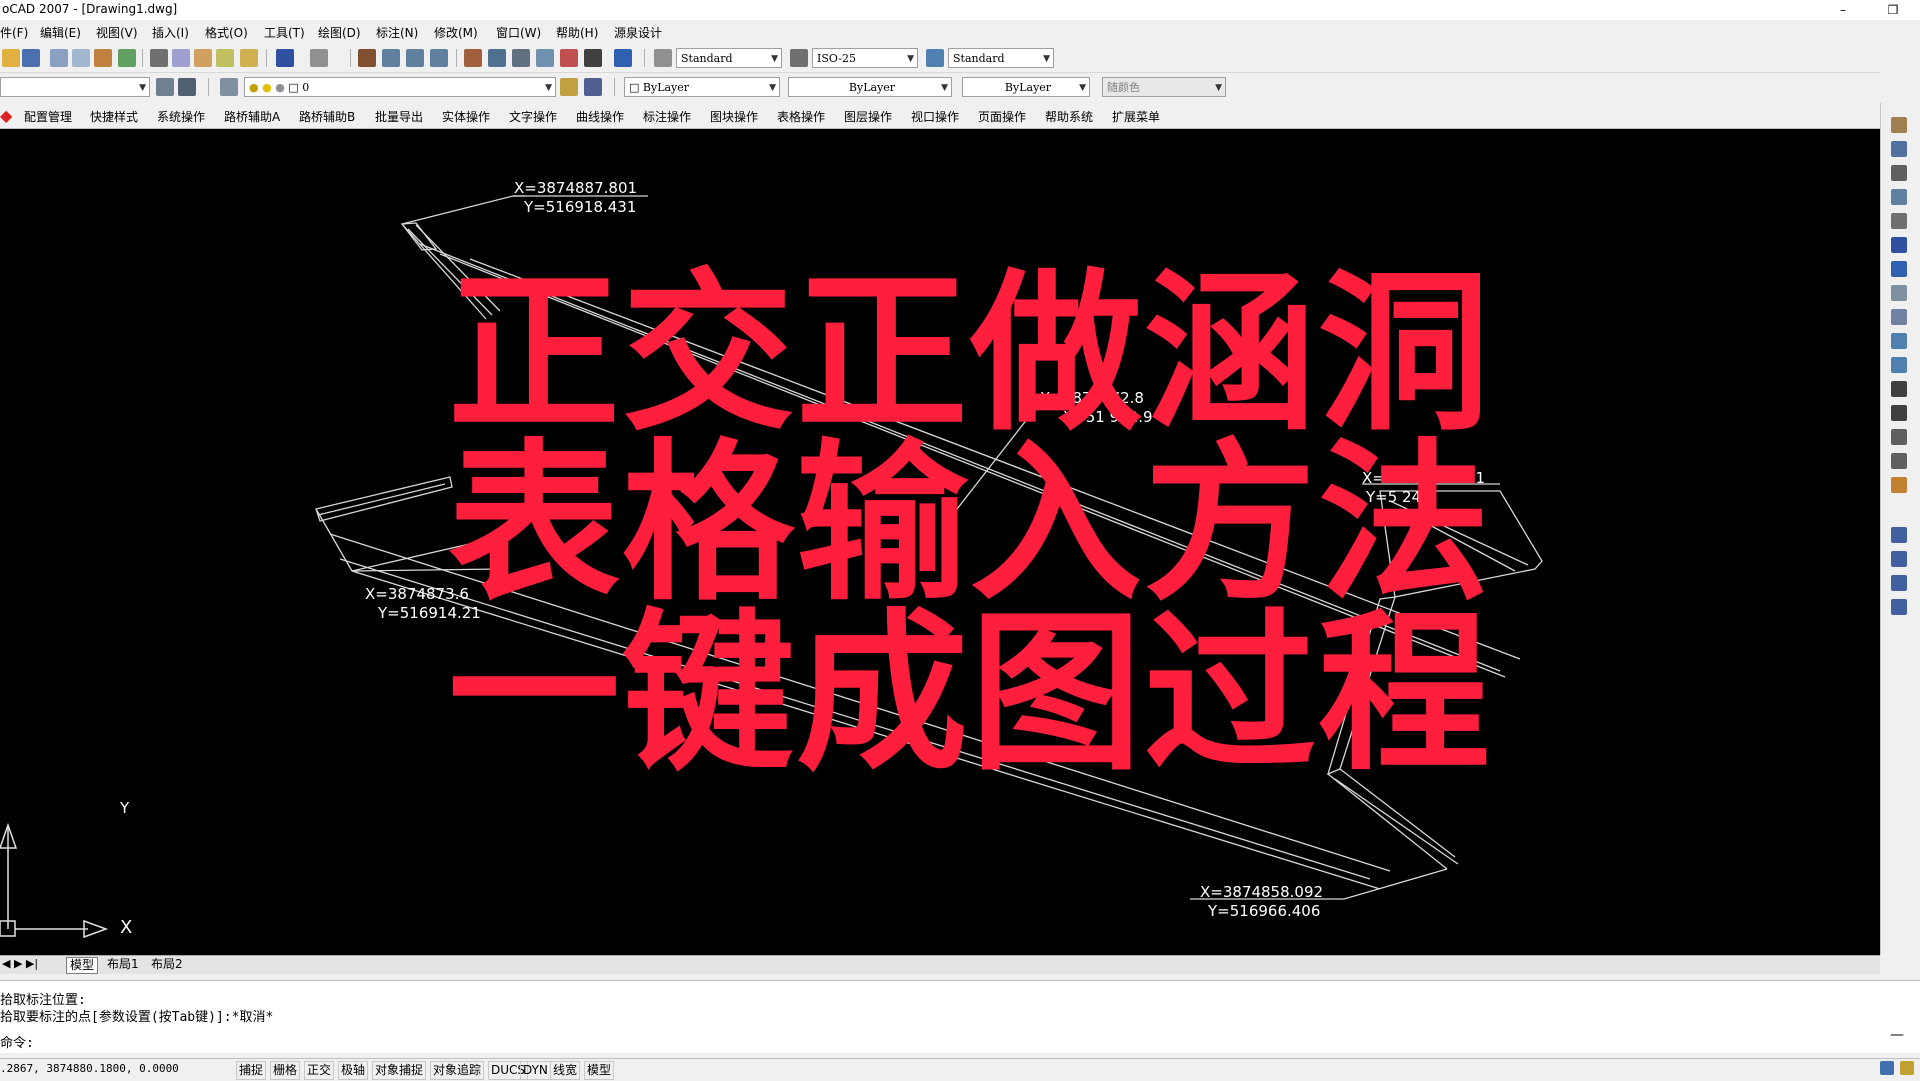 Image resolution: width=1920 pixels, height=1081 pixels. What do you see at coordinates (1899, 485) in the screenshot?
I see `explode-icon` at bounding box center [1899, 485].